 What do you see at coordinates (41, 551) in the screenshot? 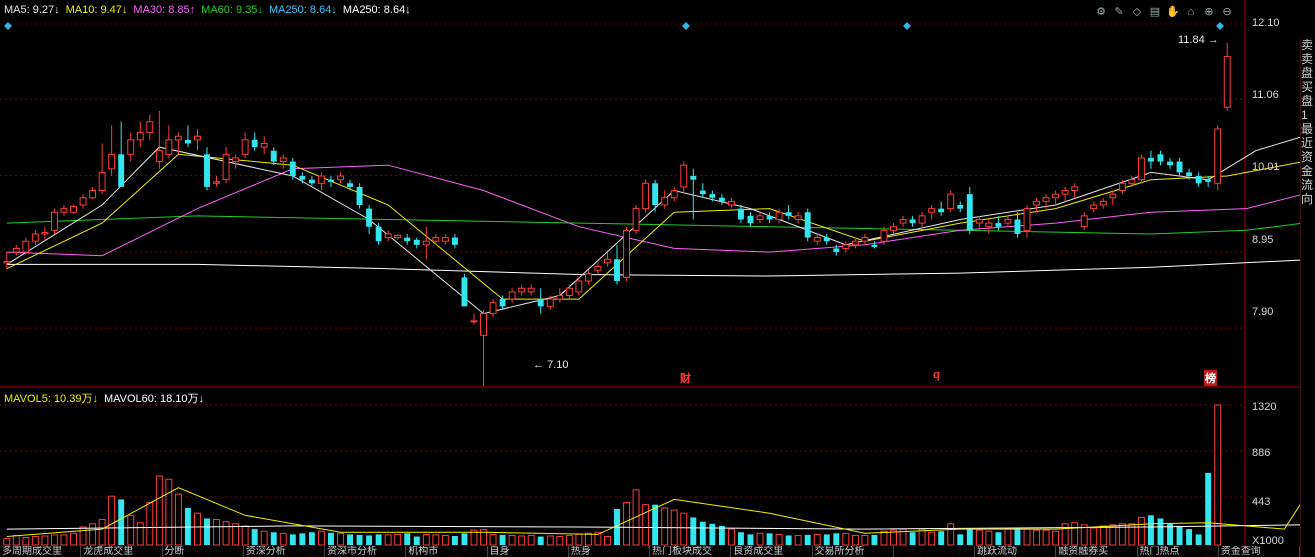
I see `bottom-tab: 多周期成交里` at bounding box center [41, 551].